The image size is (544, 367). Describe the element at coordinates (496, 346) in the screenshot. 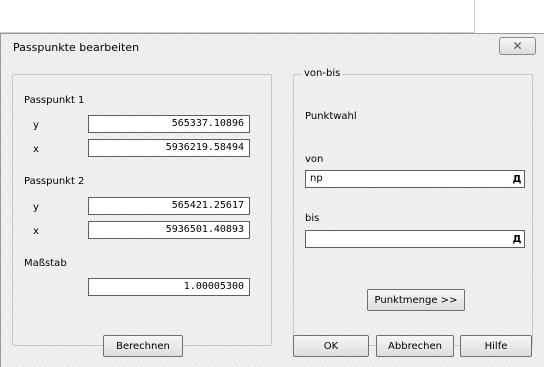

I see `hilfe-button: Hilfe` at that location.